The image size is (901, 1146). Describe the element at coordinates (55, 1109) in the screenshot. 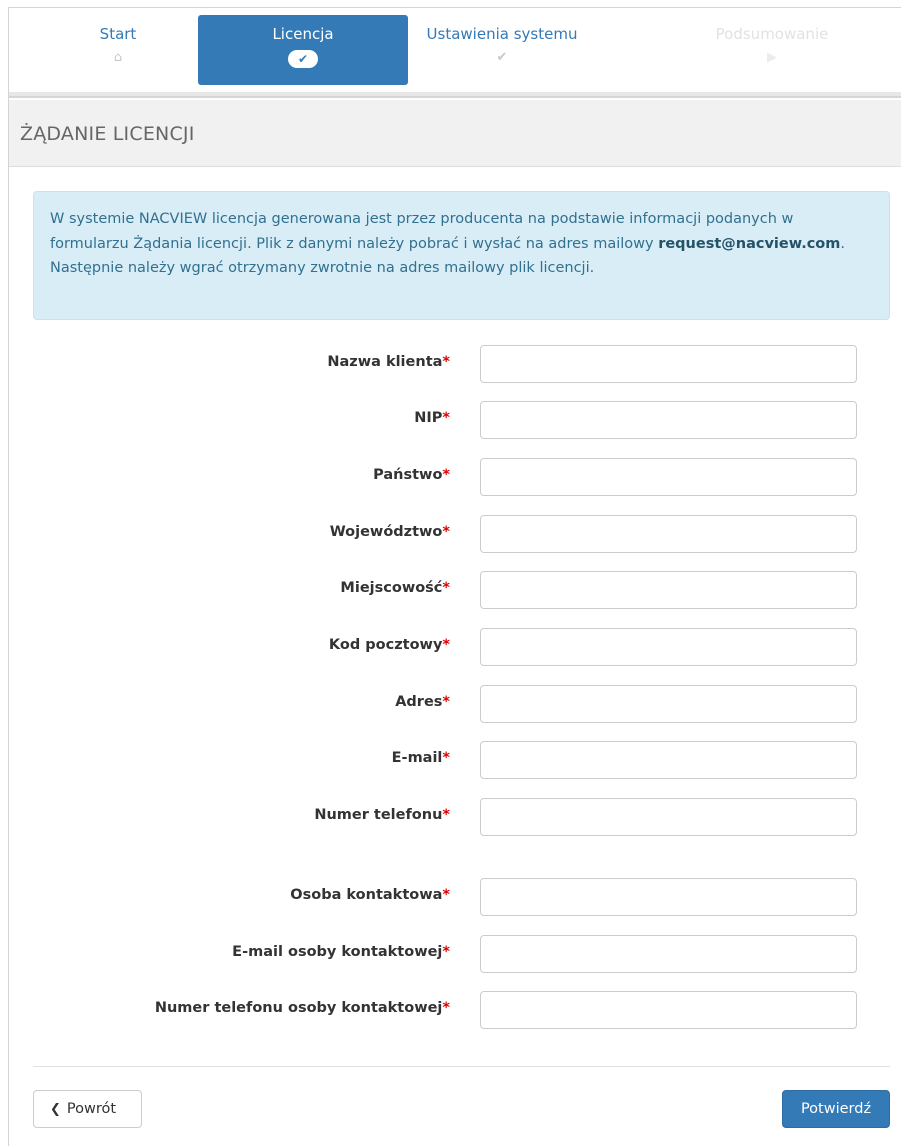

I see `chevron-left-icon: ❮` at that location.